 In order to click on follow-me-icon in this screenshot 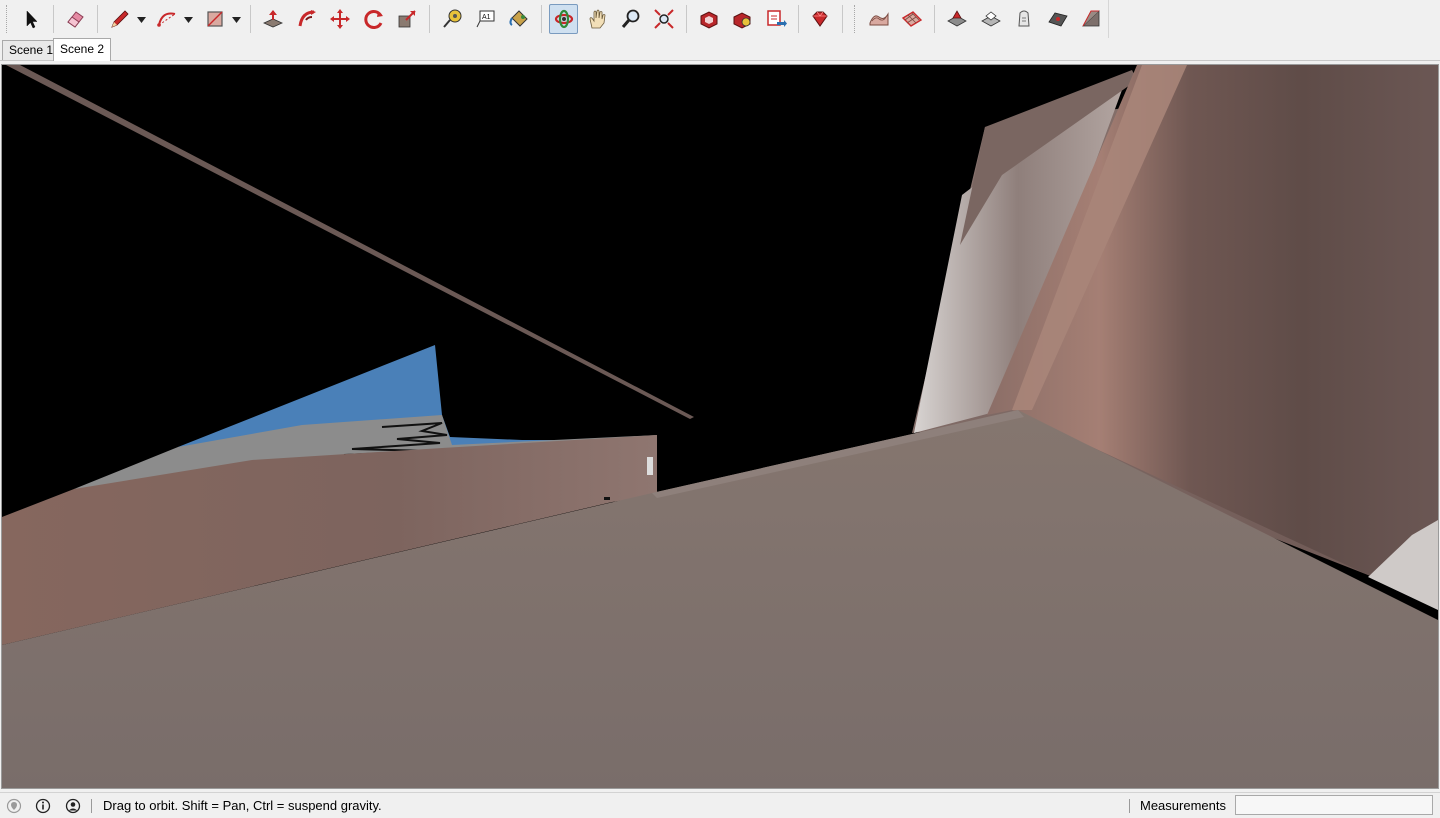, I will do `click(307, 19)`.